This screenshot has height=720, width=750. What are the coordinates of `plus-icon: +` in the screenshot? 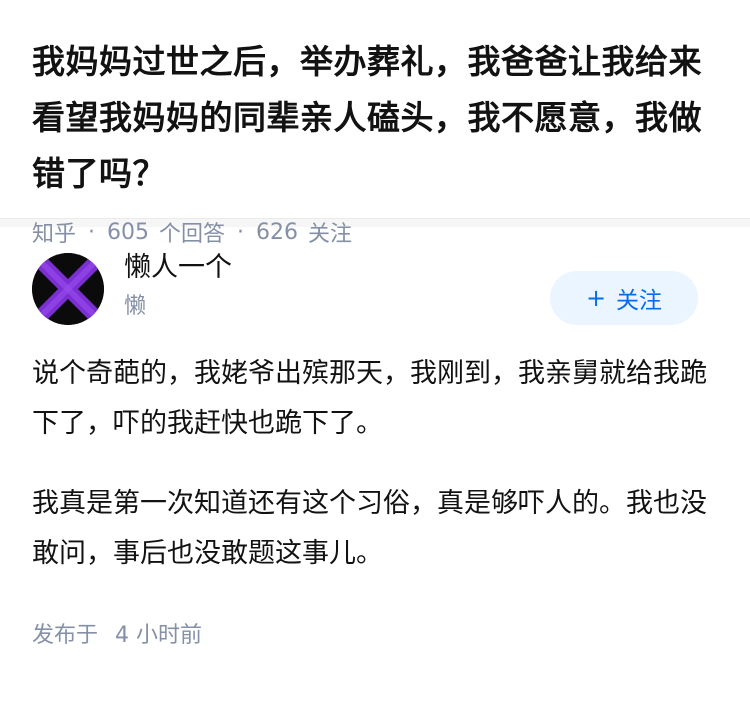 It's located at (596, 298).